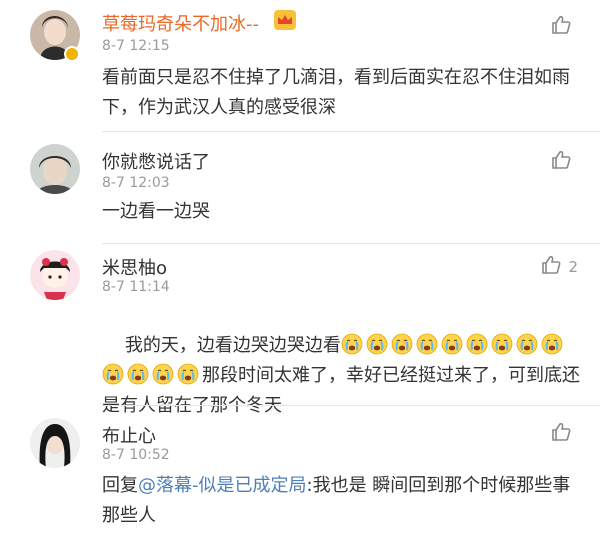 This screenshot has height=539, width=600. What do you see at coordinates (156, 161) in the screenshot?
I see `username: 你就憋说话了` at bounding box center [156, 161].